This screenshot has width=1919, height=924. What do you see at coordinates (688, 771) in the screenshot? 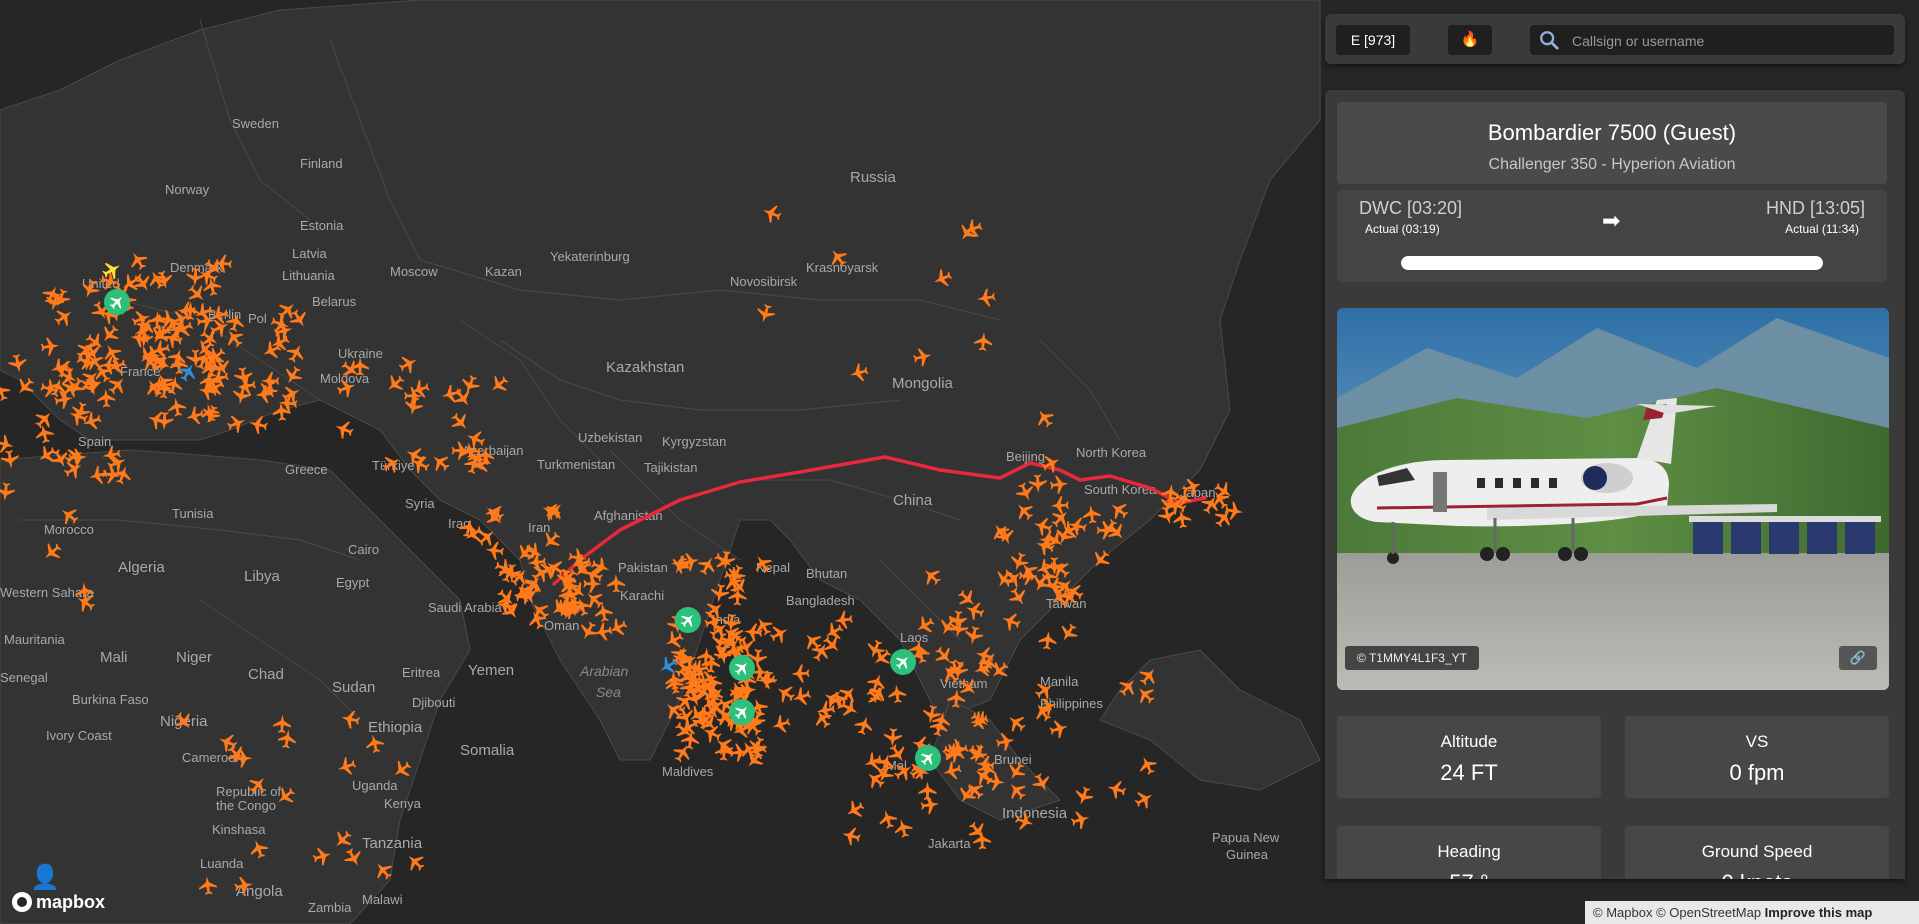
I see `map-label: Maldives` at bounding box center [688, 771].